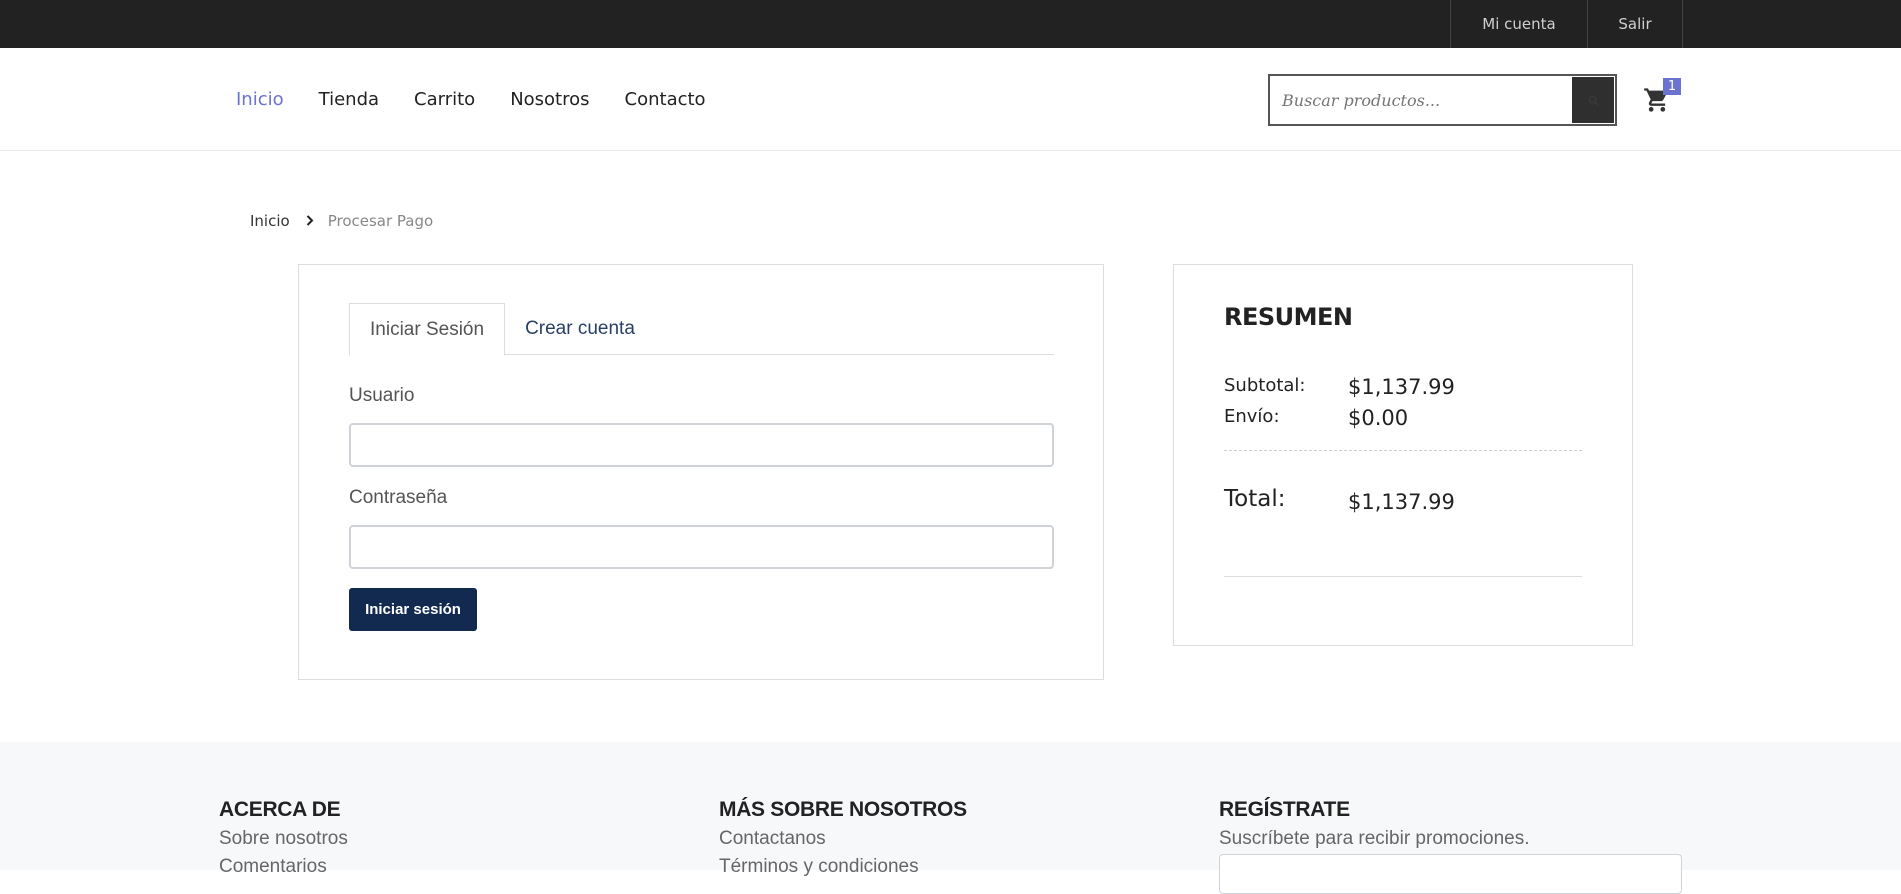 This screenshot has height=894, width=1901. Describe the element at coordinates (701, 445) in the screenshot. I see `username-field` at that location.